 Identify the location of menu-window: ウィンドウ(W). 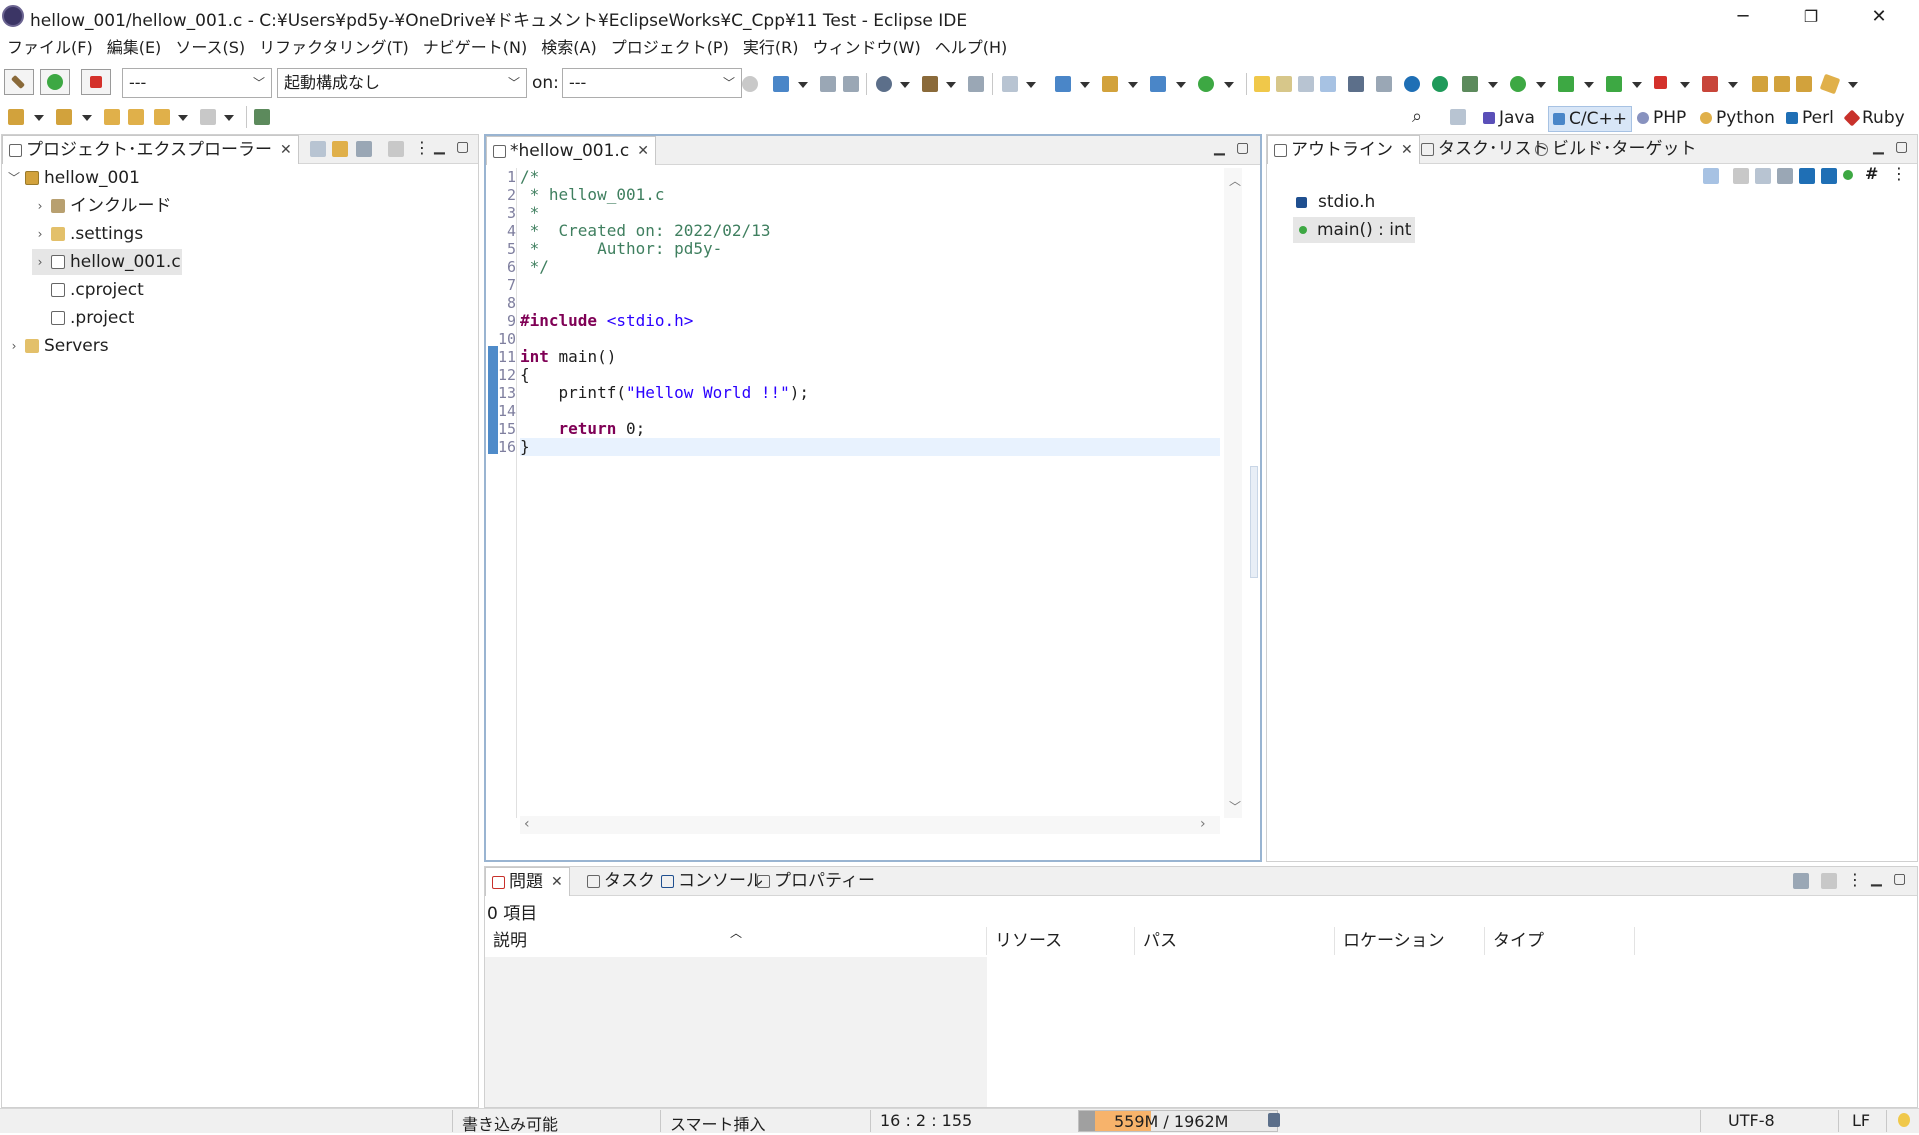
(866, 48).